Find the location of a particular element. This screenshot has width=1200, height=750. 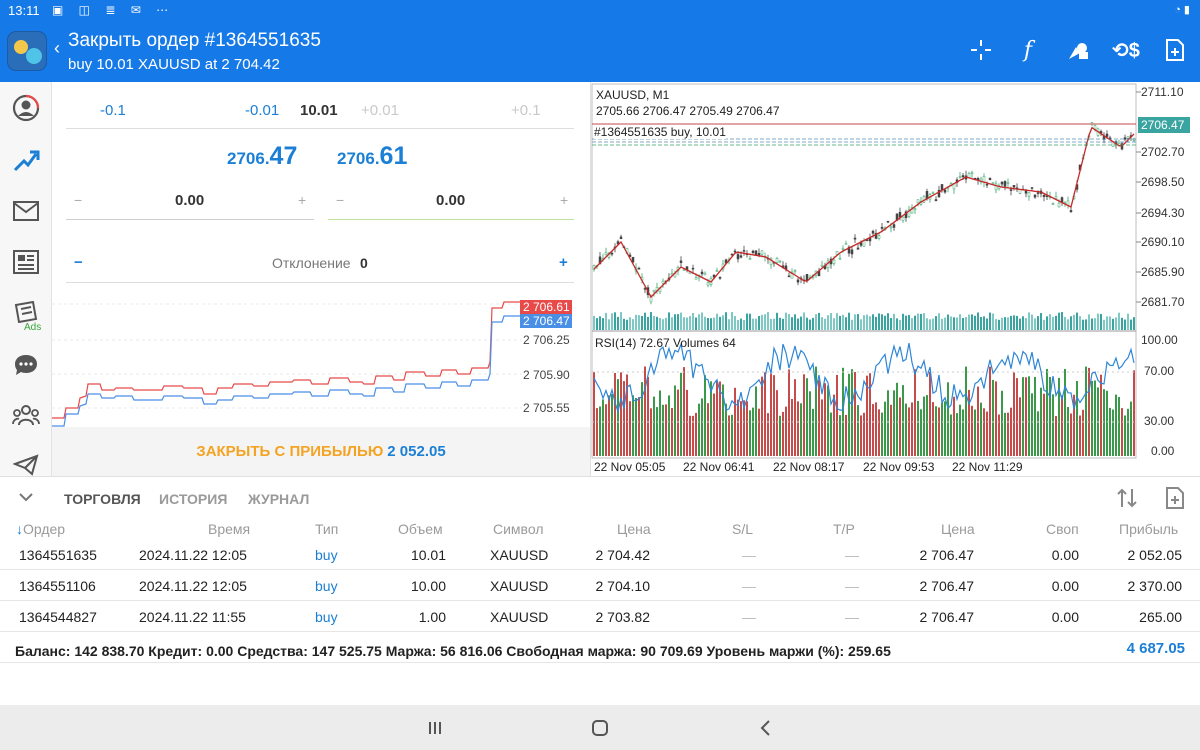

chat-icon is located at coordinates (26, 365).